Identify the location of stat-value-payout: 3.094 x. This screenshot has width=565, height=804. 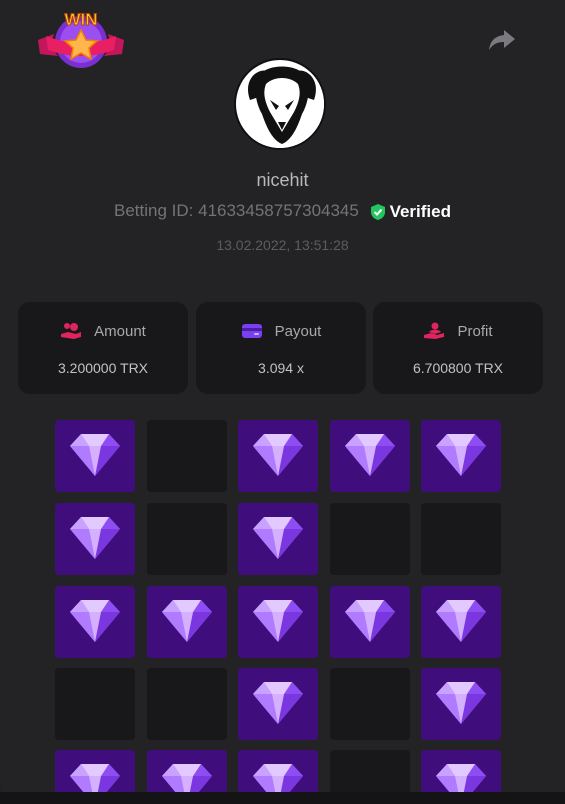
(281, 368).